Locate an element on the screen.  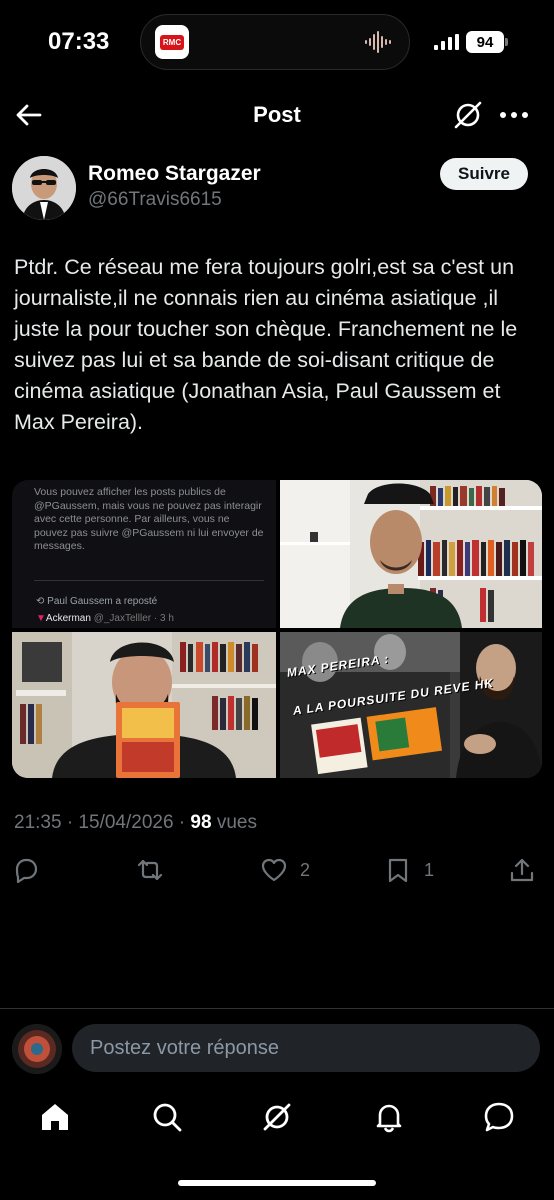
dynamic-island: RMC is located at coordinates (275, 42).